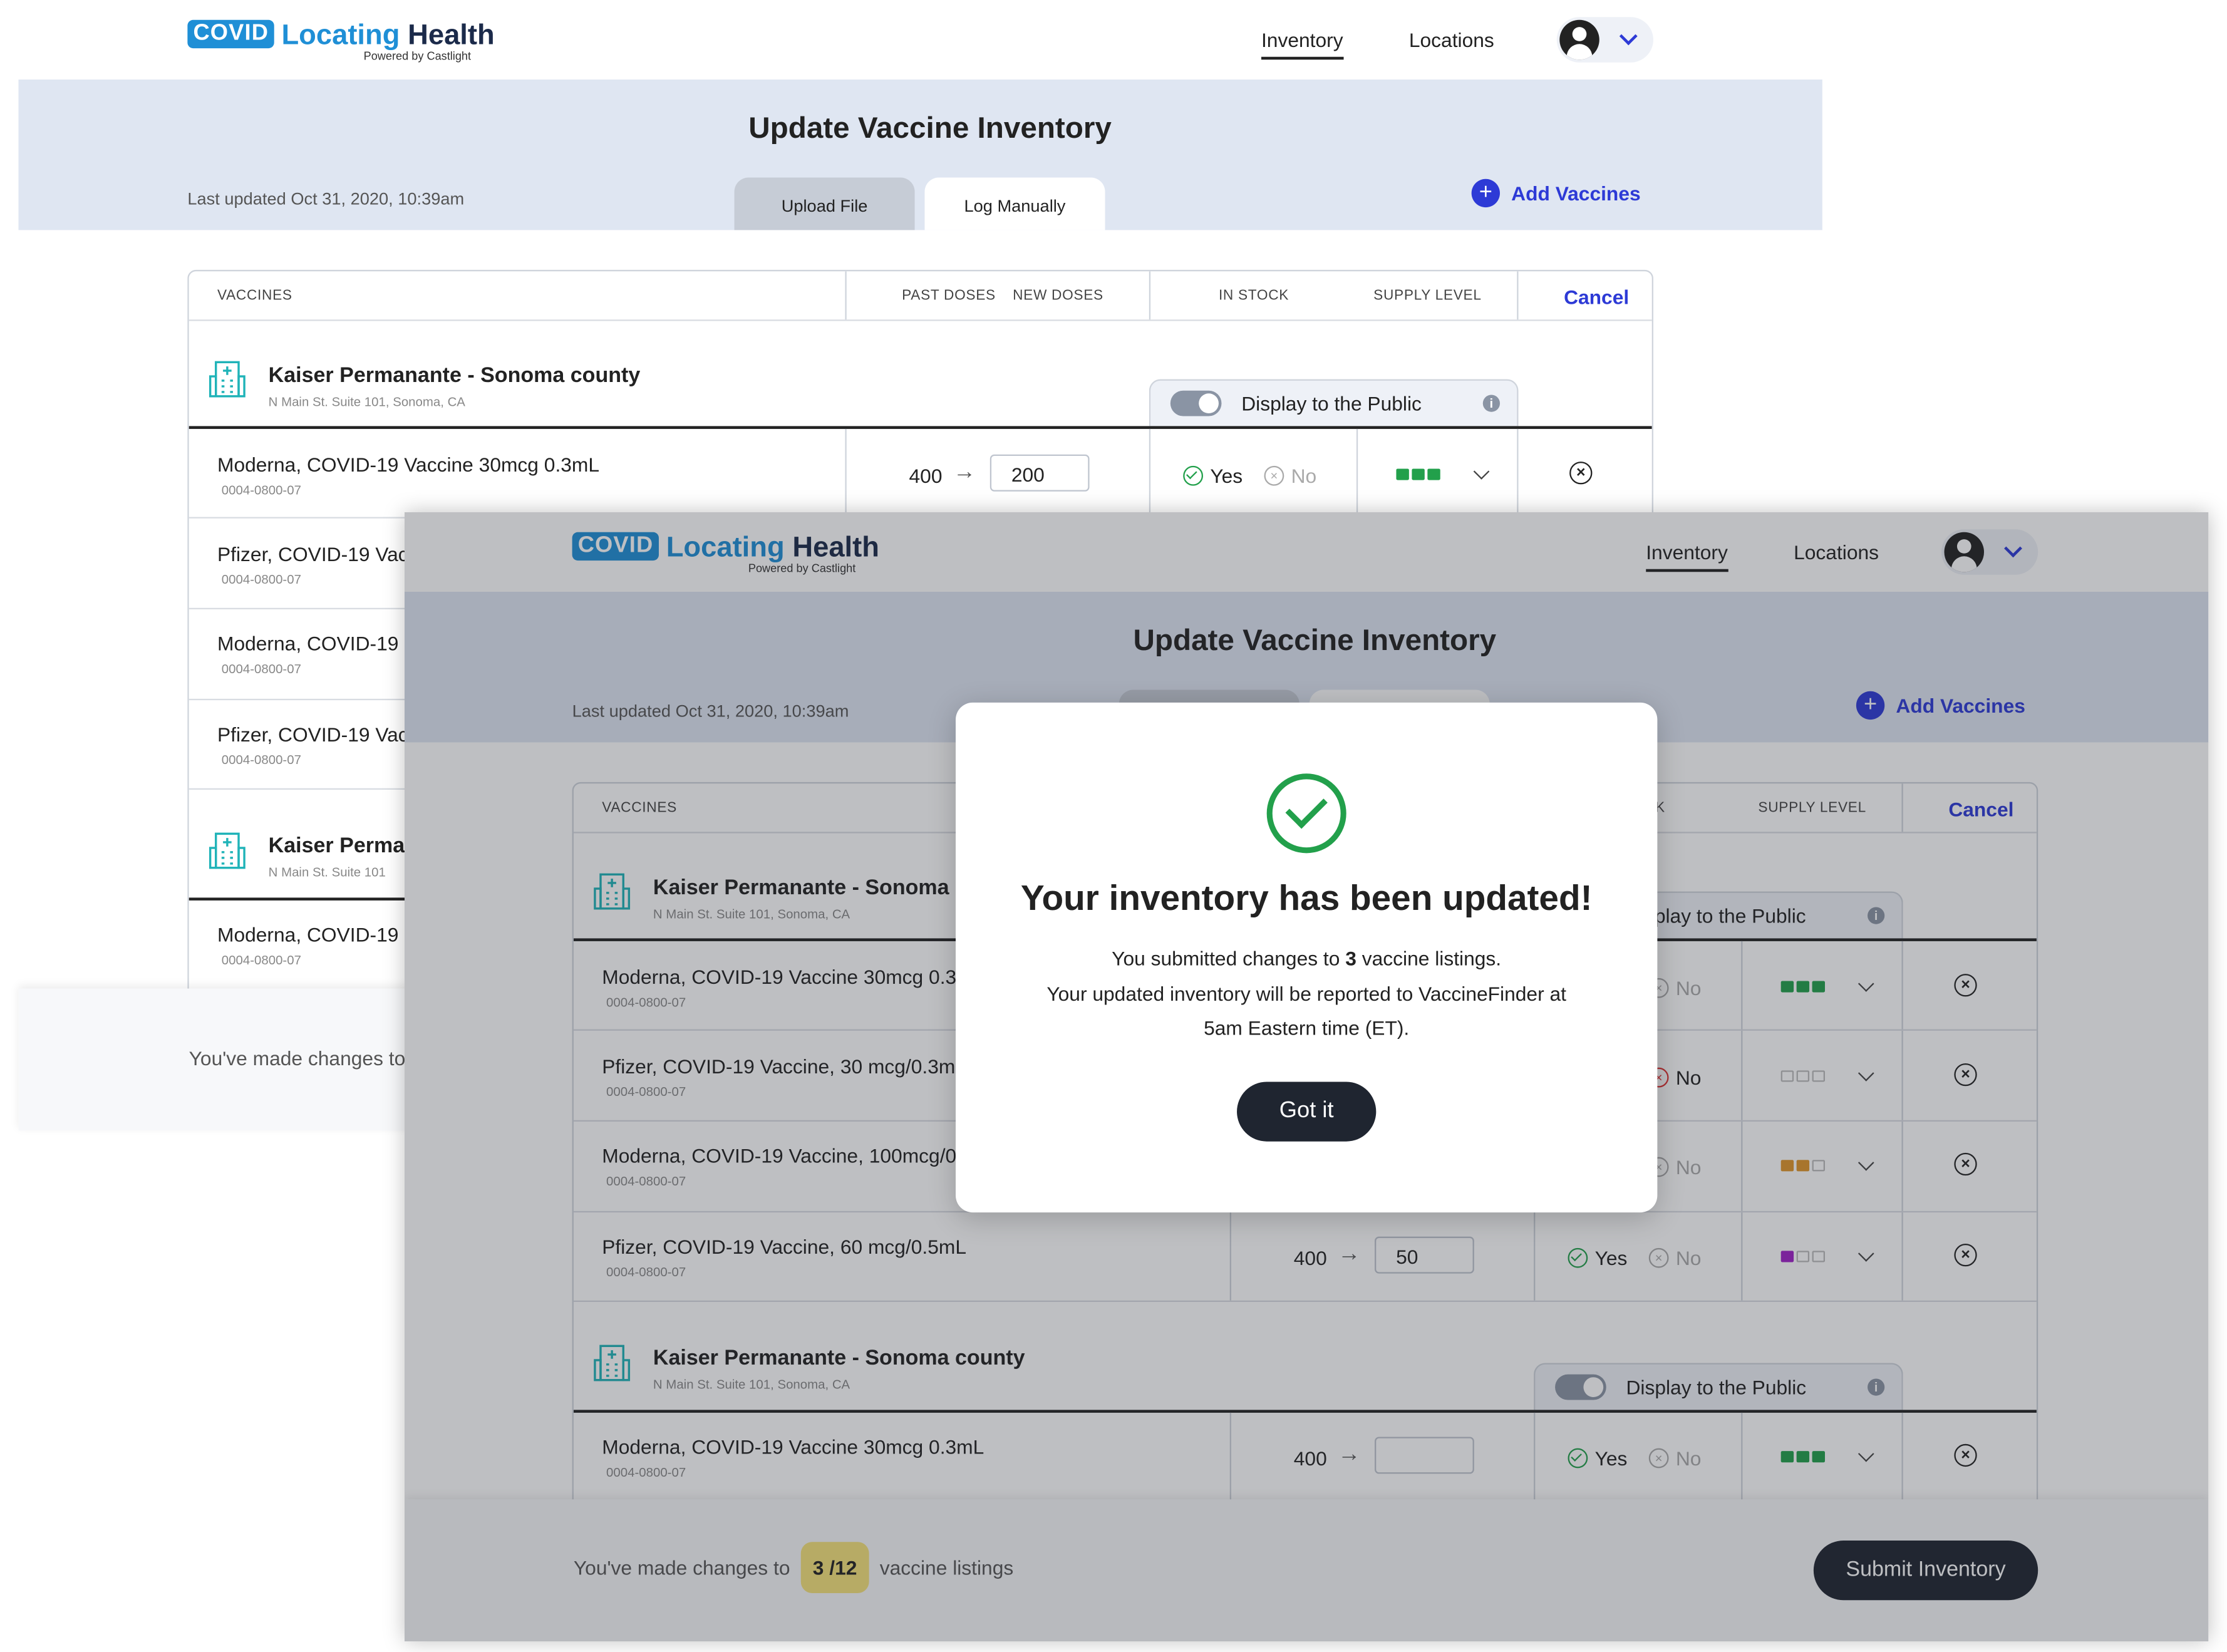 The height and width of the screenshot is (1652, 2227). What do you see at coordinates (926, 475) in the screenshot?
I see `past-doses: 400` at bounding box center [926, 475].